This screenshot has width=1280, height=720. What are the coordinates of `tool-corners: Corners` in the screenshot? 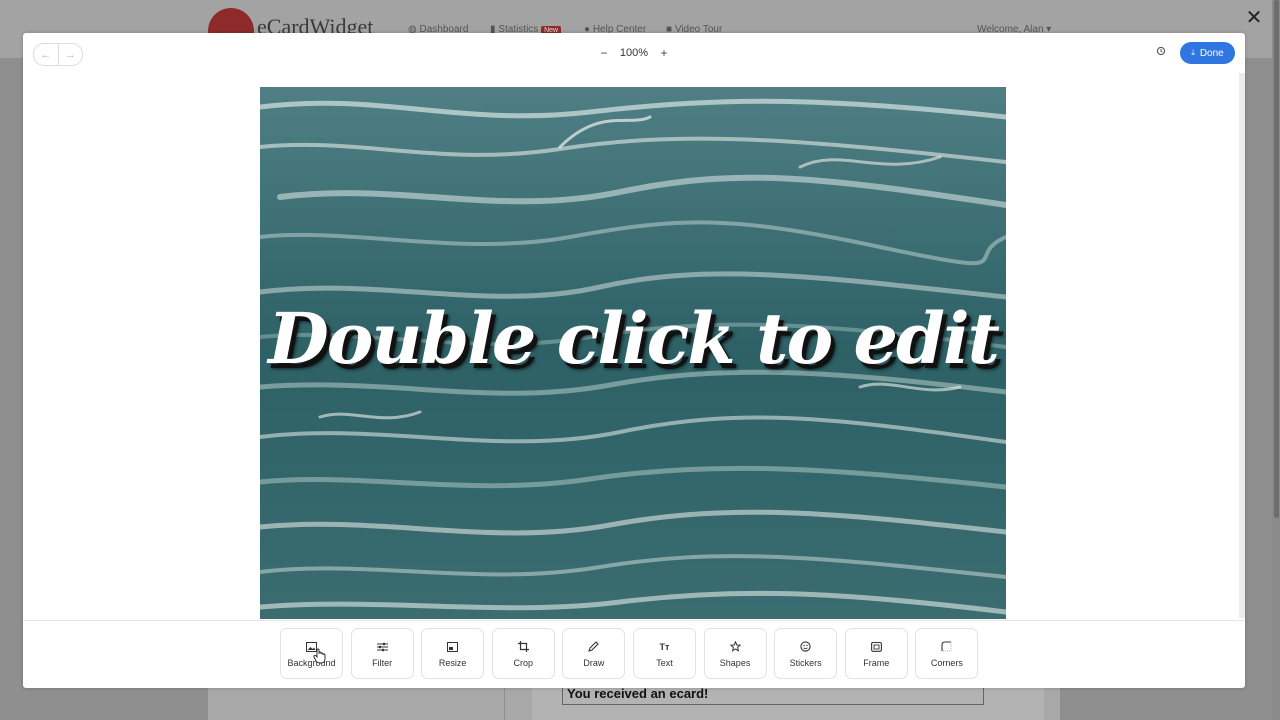 It's located at (947, 653).